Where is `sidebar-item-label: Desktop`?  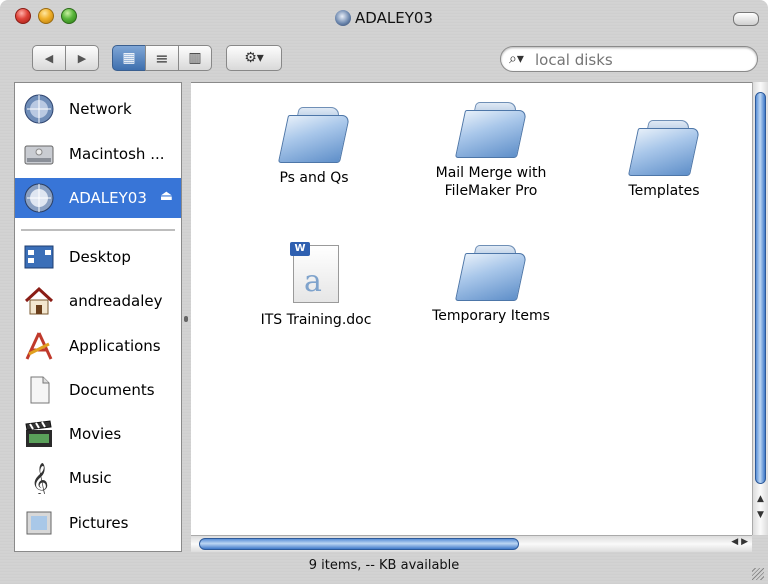
sidebar-item-label: Desktop is located at coordinates (100, 257).